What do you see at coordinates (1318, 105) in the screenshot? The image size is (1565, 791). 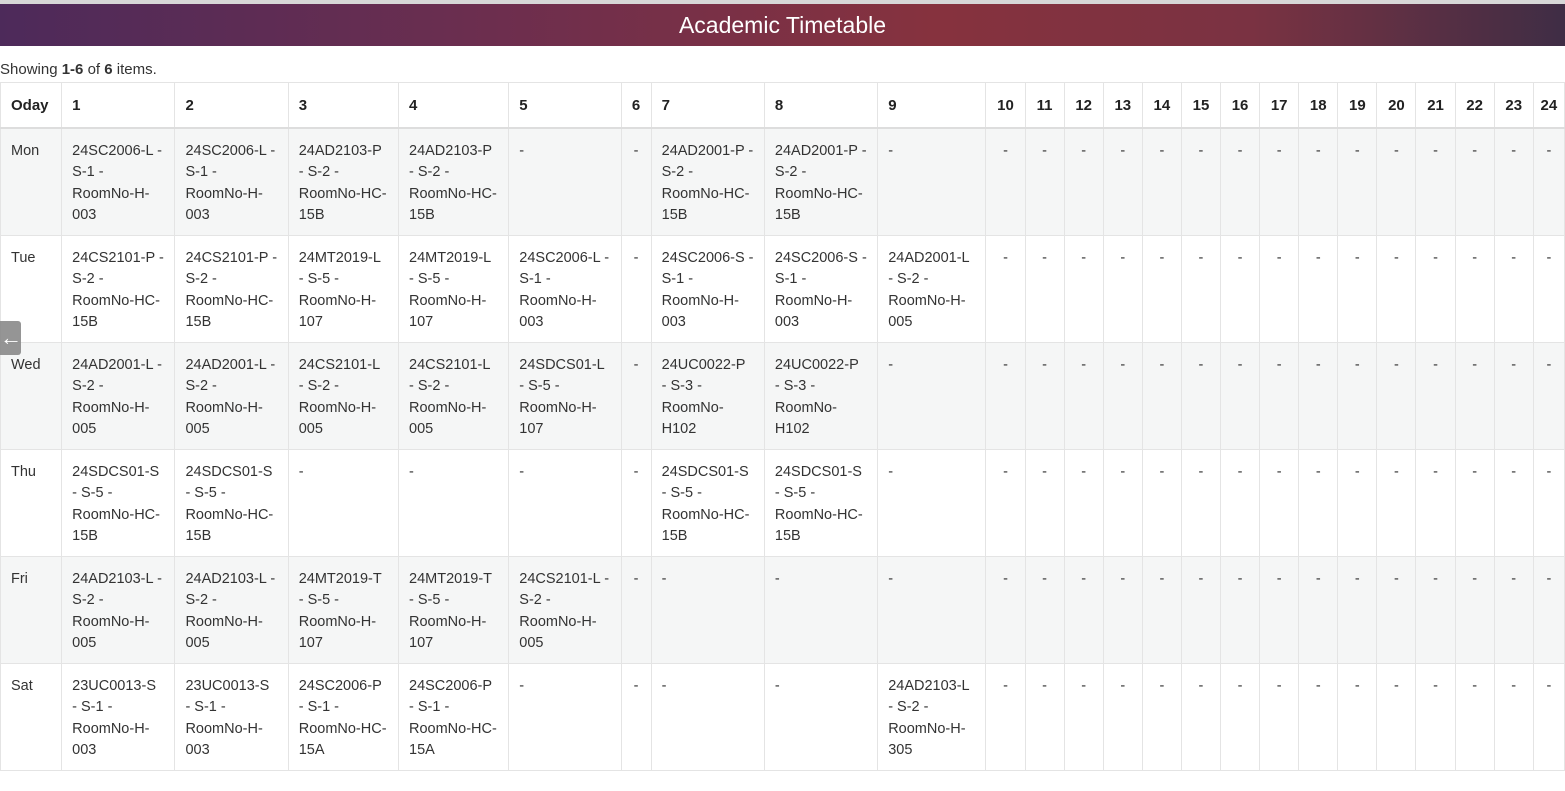 I see `column-header-period: 18` at bounding box center [1318, 105].